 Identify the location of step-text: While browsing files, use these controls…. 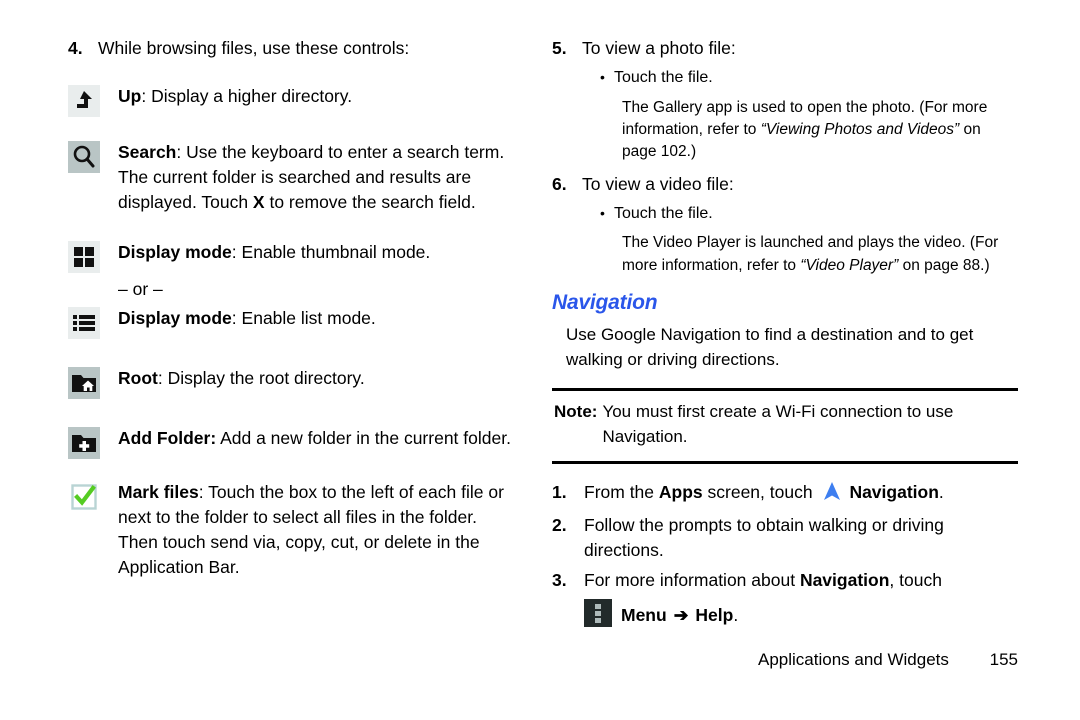
(254, 48).